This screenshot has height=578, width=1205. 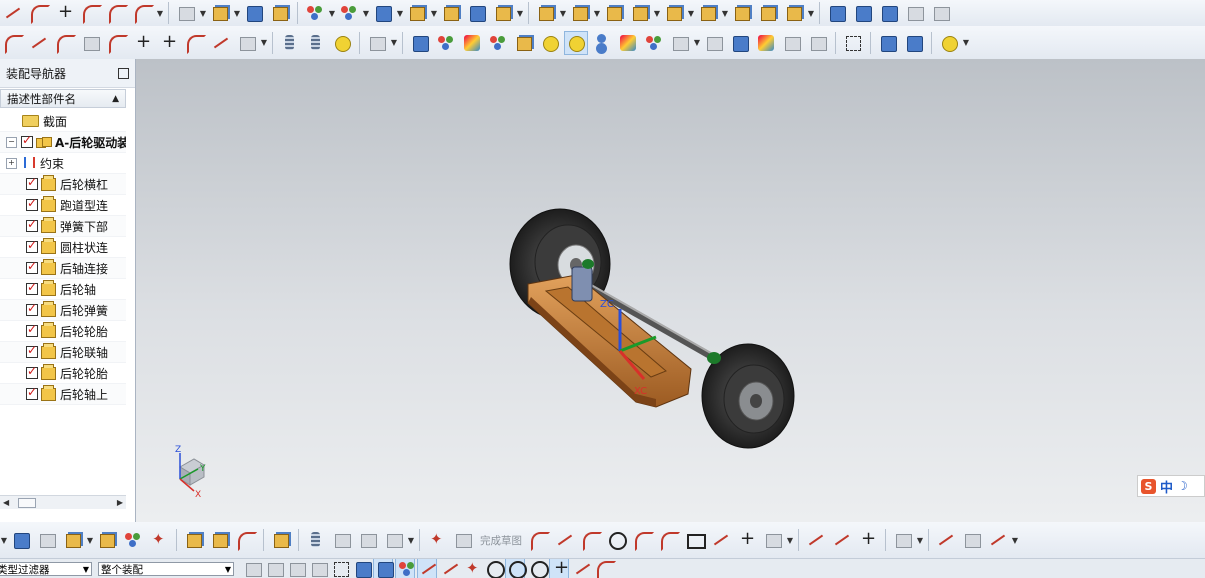 I want to click on wrap-curve-icon, so click(x=247, y=43).